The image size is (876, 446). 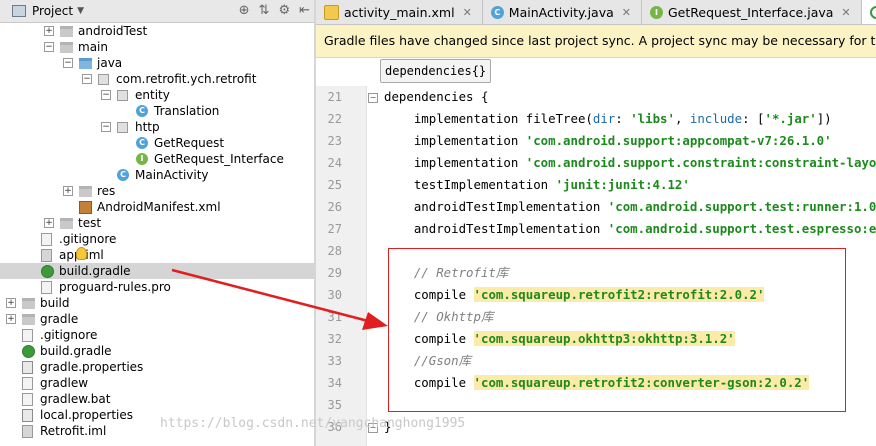 I want to click on tree-item: C Translation, so click(x=157, y=111).